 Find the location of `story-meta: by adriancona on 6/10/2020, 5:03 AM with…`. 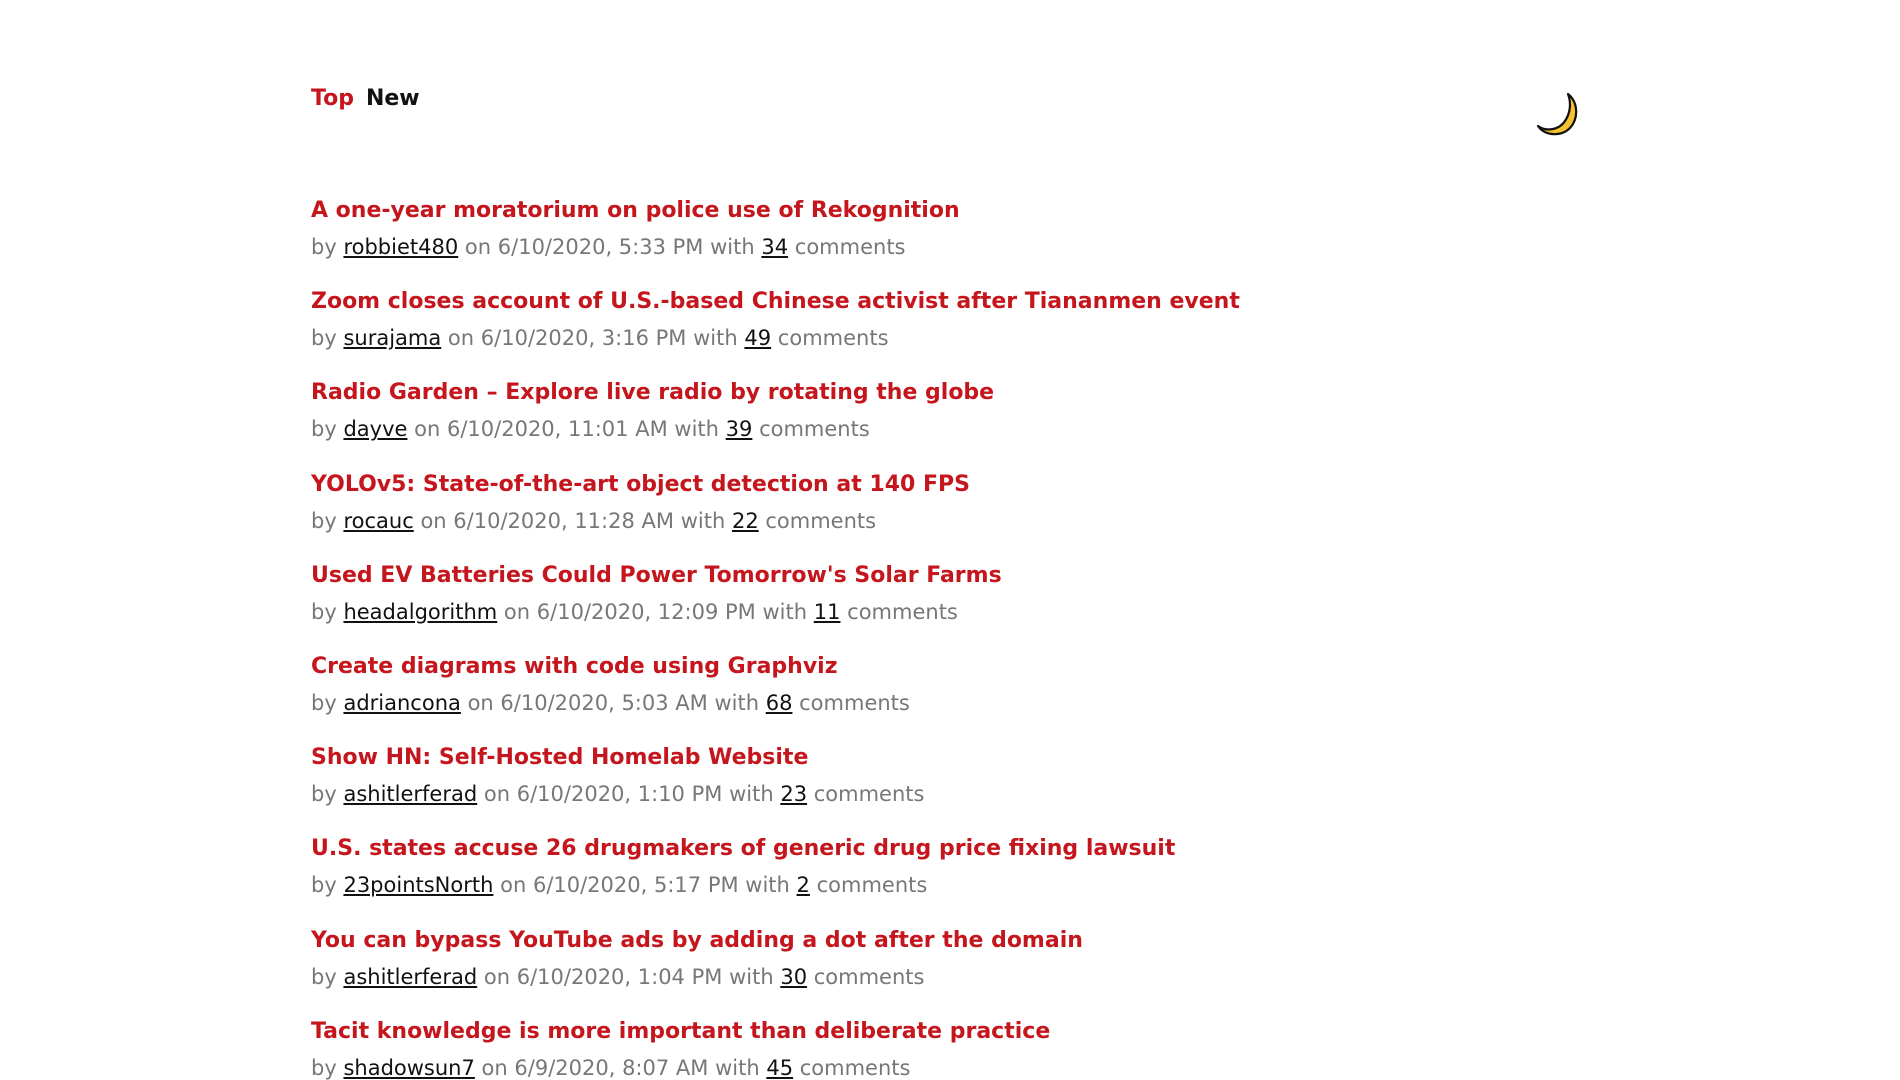

story-meta: by adriancona on 6/10/2020, 5:03 AM with… is located at coordinates (961, 703).